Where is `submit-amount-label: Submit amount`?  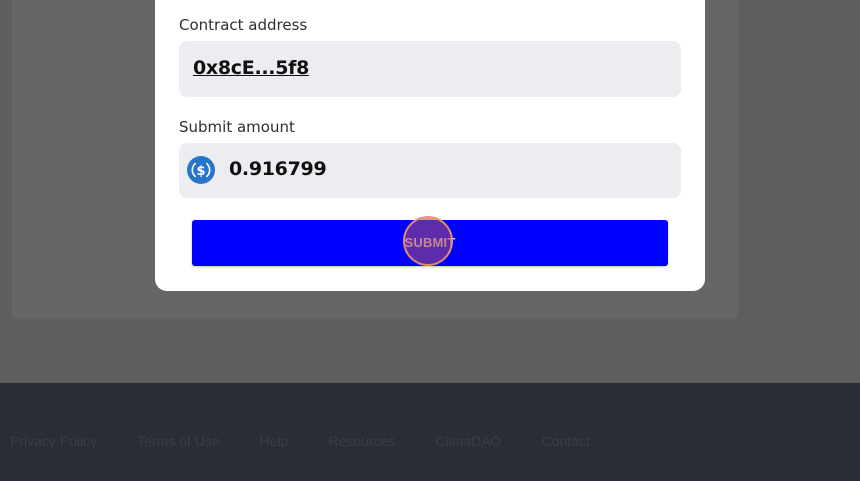 submit-amount-label: Submit amount is located at coordinates (237, 127).